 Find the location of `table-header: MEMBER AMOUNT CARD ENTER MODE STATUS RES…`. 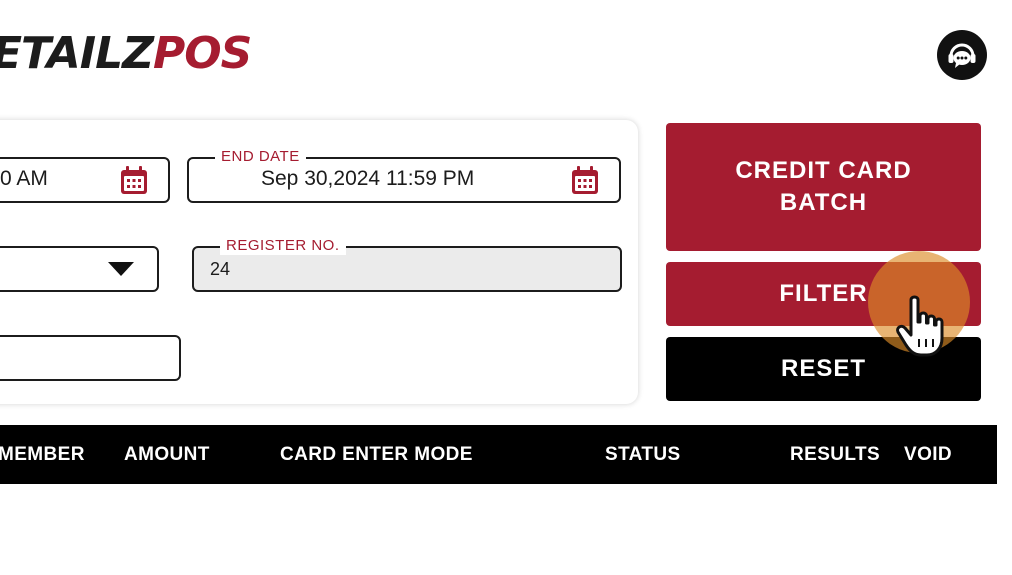

table-header: MEMBER AMOUNT CARD ENTER MODE STATUS RES… is located at coordinates (498, 454).